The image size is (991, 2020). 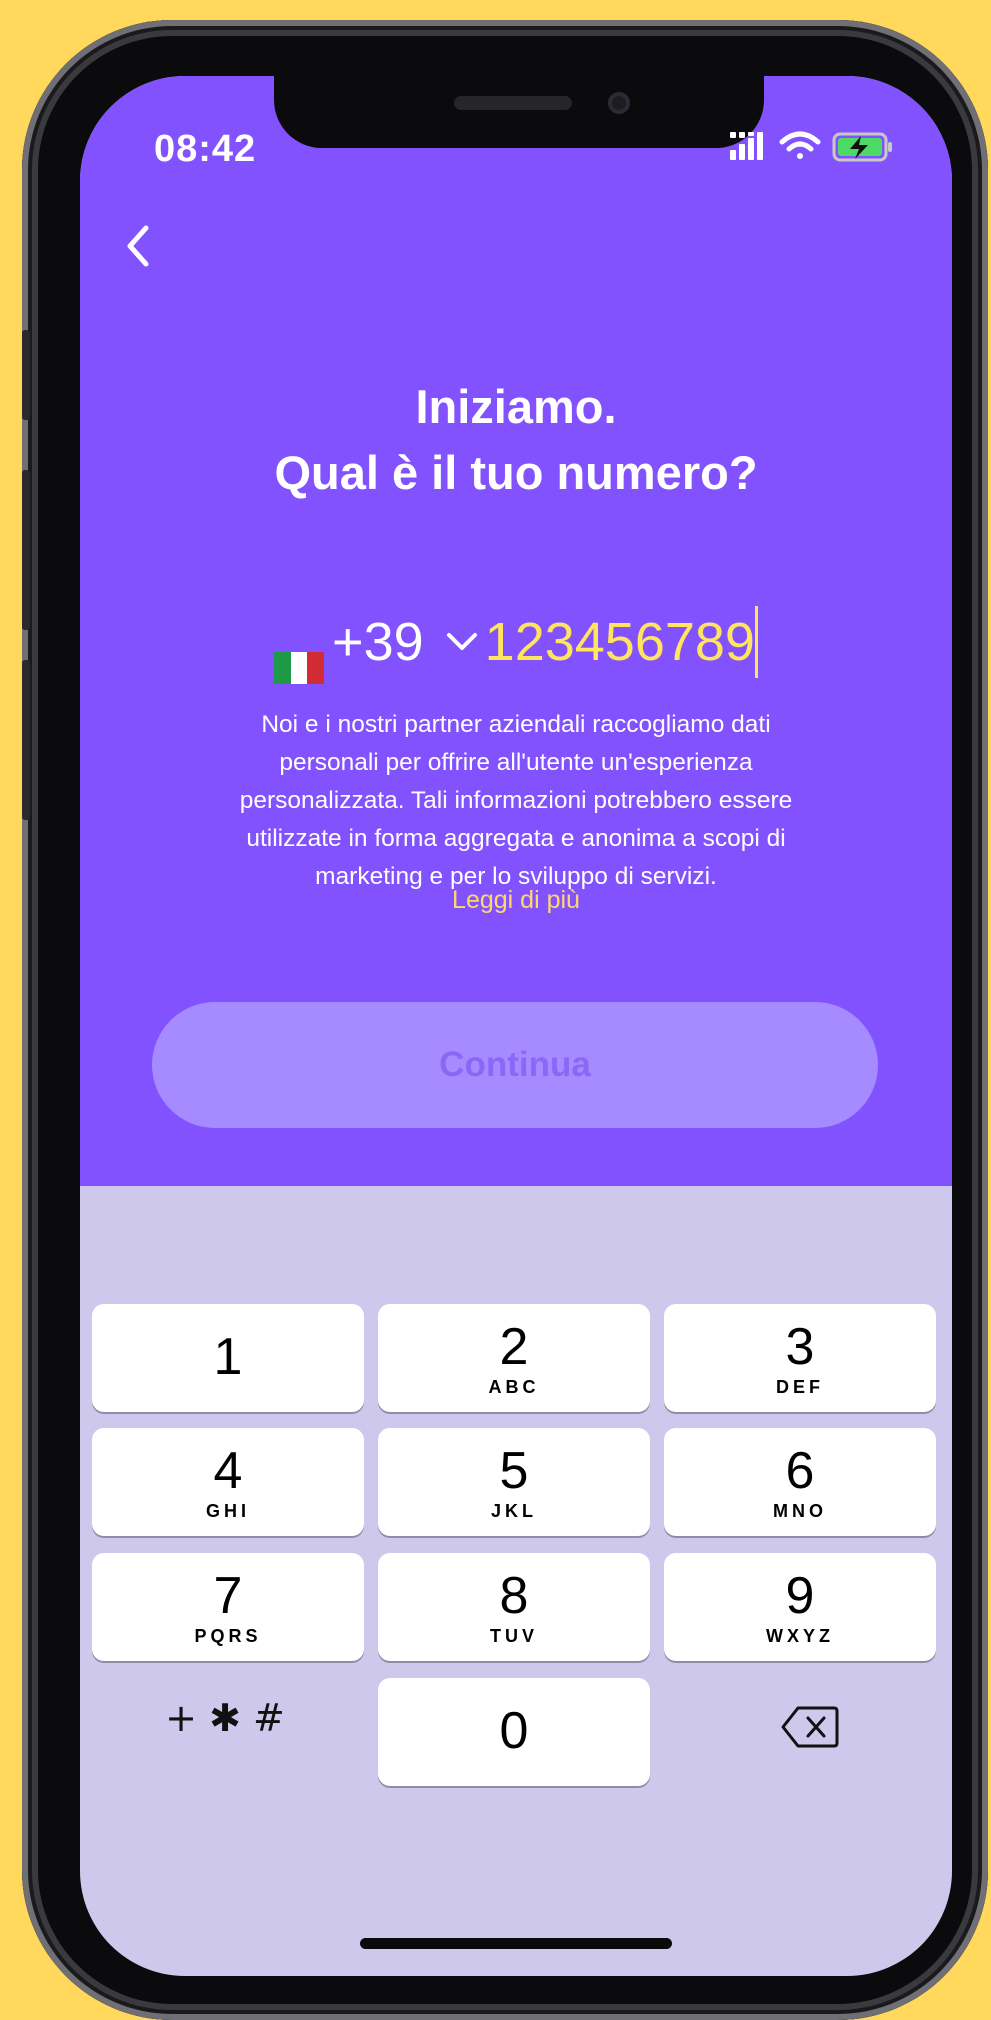 I want to click on key-7: 7 PQRS, so click(x=228, y=1607).